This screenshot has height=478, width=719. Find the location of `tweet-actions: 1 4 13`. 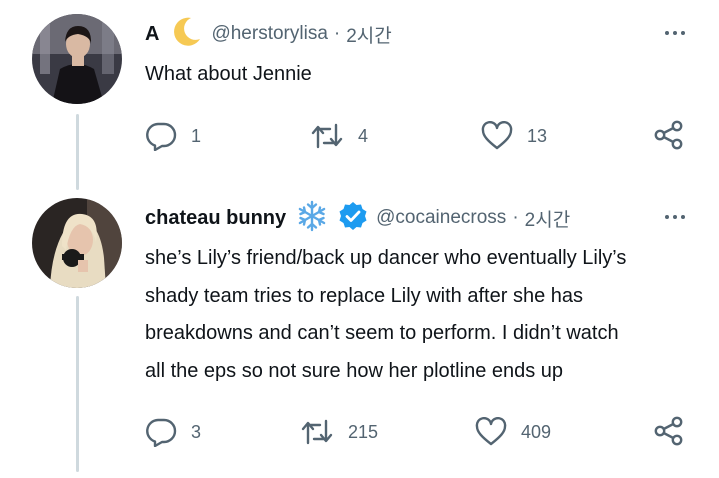

tweet-actions: 1 4 13 is located at coordinates (417, 136).